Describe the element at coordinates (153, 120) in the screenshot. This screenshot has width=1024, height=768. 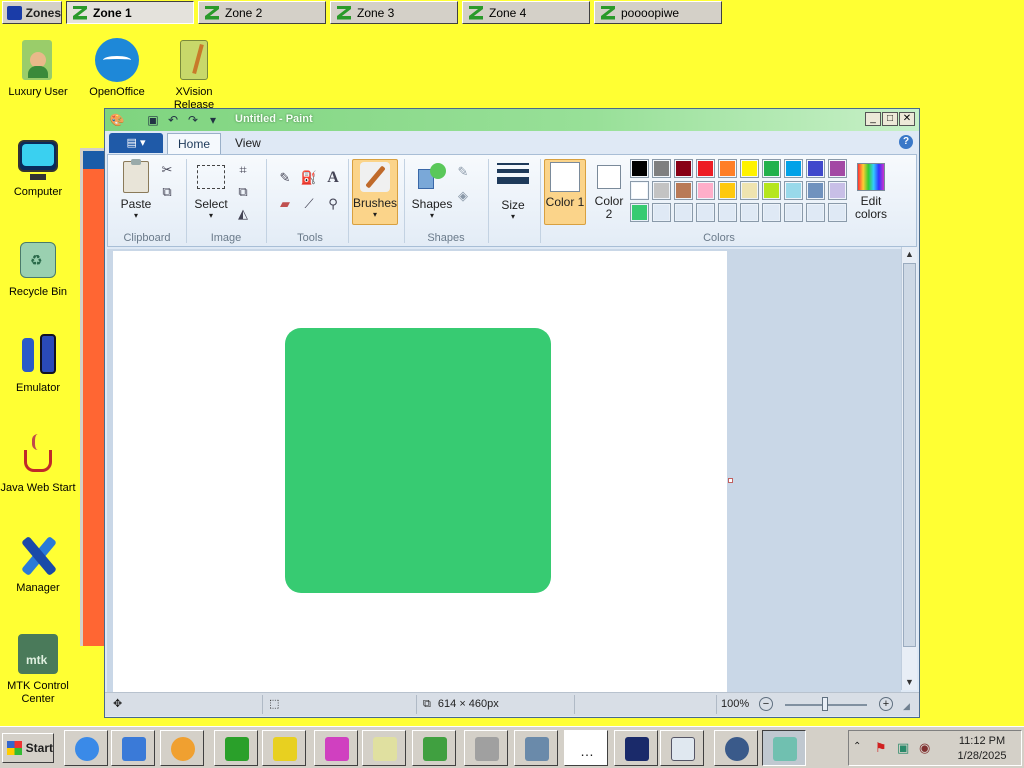
I see `save-icon: ▣` at that location.